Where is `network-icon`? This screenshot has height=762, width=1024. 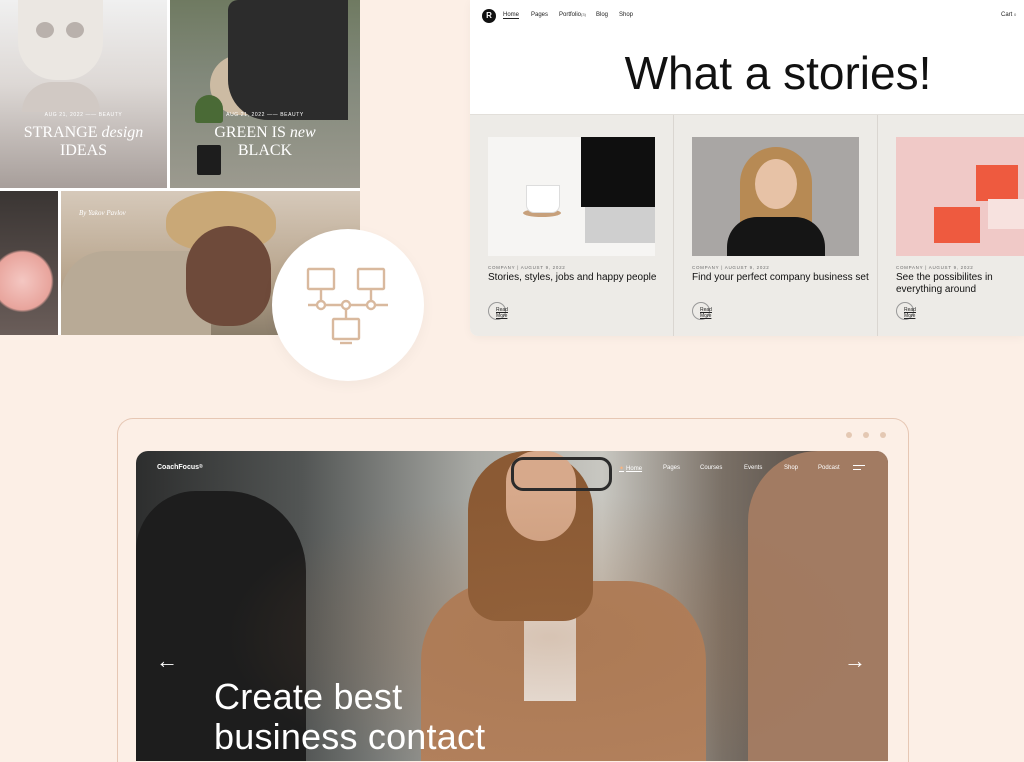 network-icon is located at coordinates (347, 306).